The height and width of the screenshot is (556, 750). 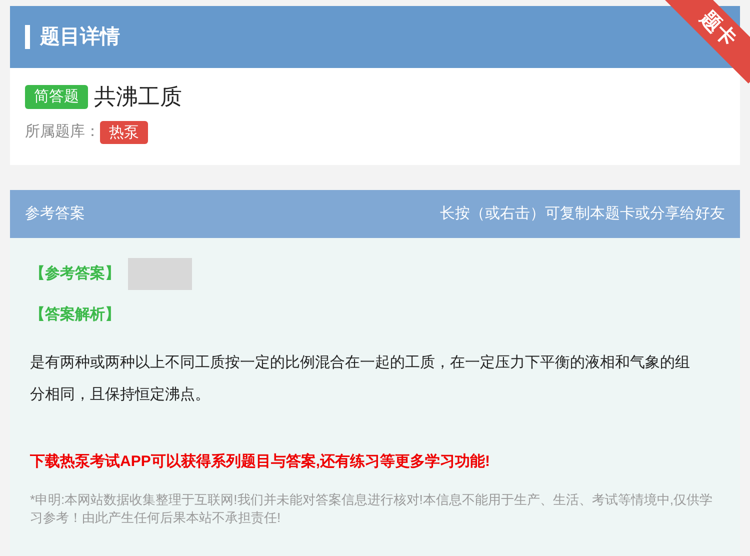 What do you see at coordinates (62, 132) in the screenshot?
I see `bank-label: 所属题库：` at bounding box center [62, 132].